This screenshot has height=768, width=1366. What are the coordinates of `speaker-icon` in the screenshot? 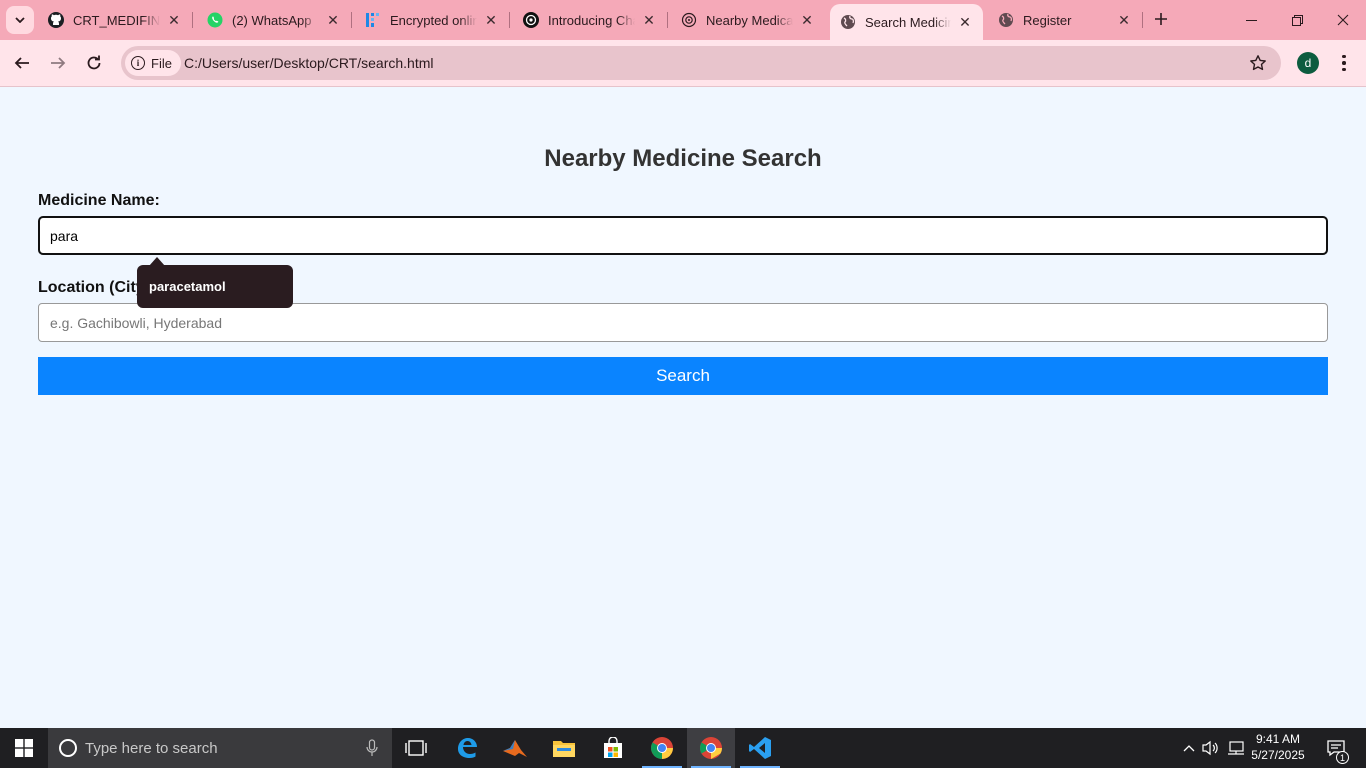 It's located at (1210, 748).